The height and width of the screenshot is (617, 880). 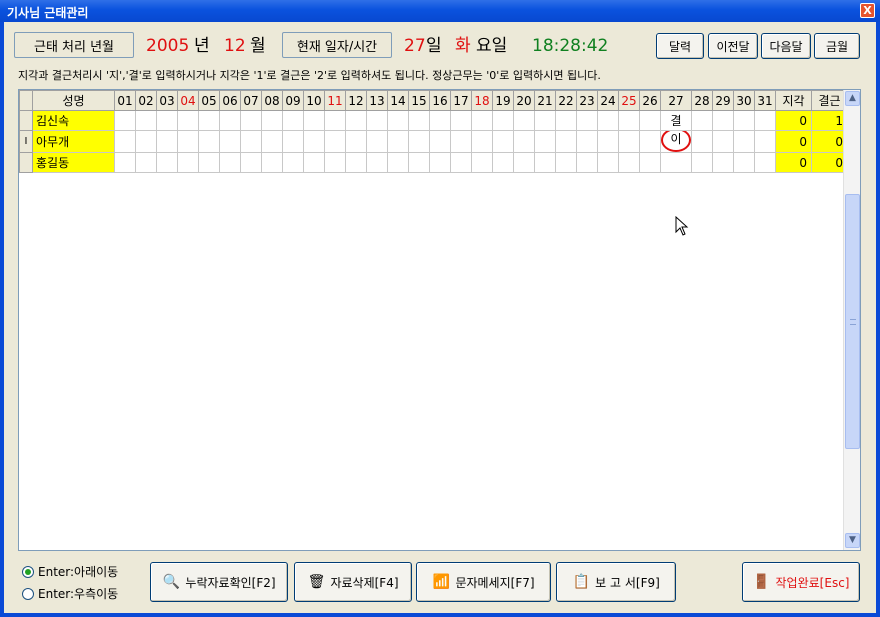 I want to click on delete-data-button: 🗑 자료삭제[F4], so click(x=353, y=582).